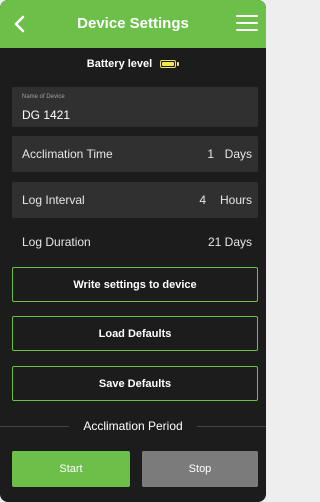  I want to click on save-defaults-button: Save Defaults, so click(135, 383).